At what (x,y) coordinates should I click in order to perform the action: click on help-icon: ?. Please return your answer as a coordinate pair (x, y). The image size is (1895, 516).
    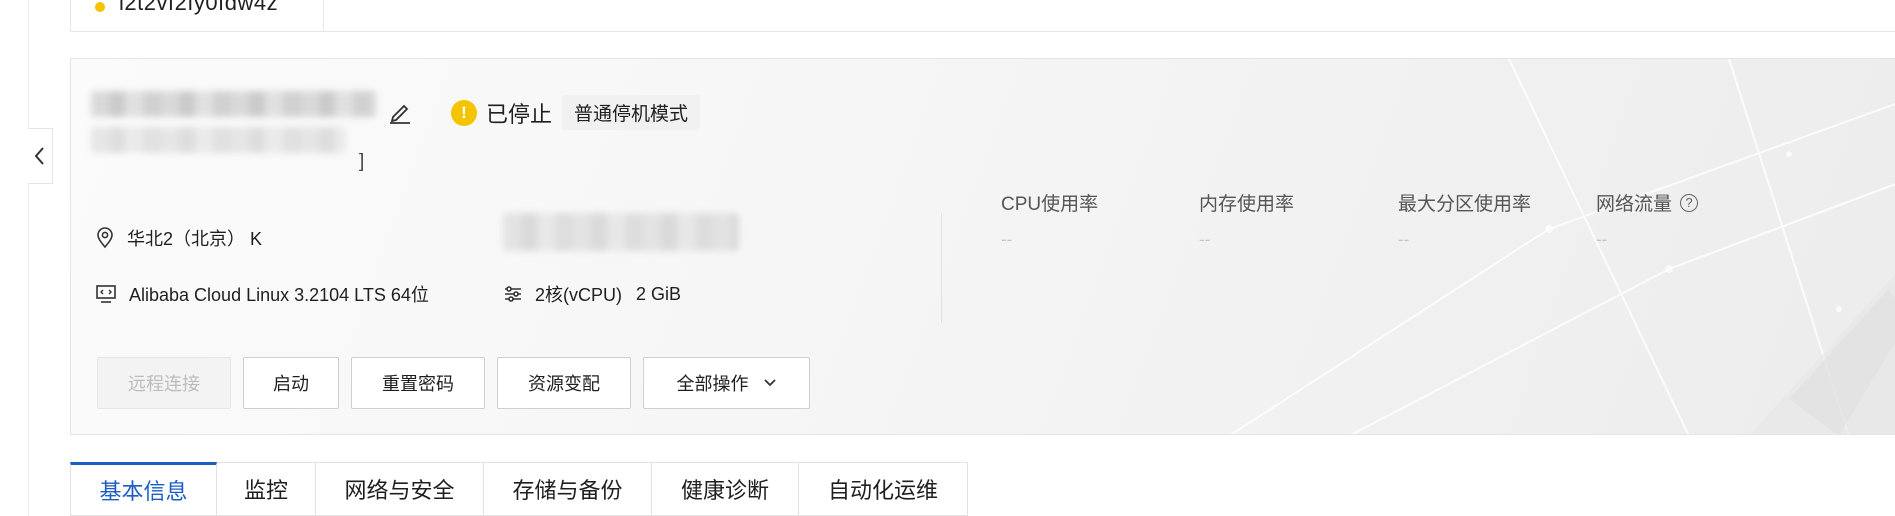
    Looking at the image, I should click on (1689, 202).